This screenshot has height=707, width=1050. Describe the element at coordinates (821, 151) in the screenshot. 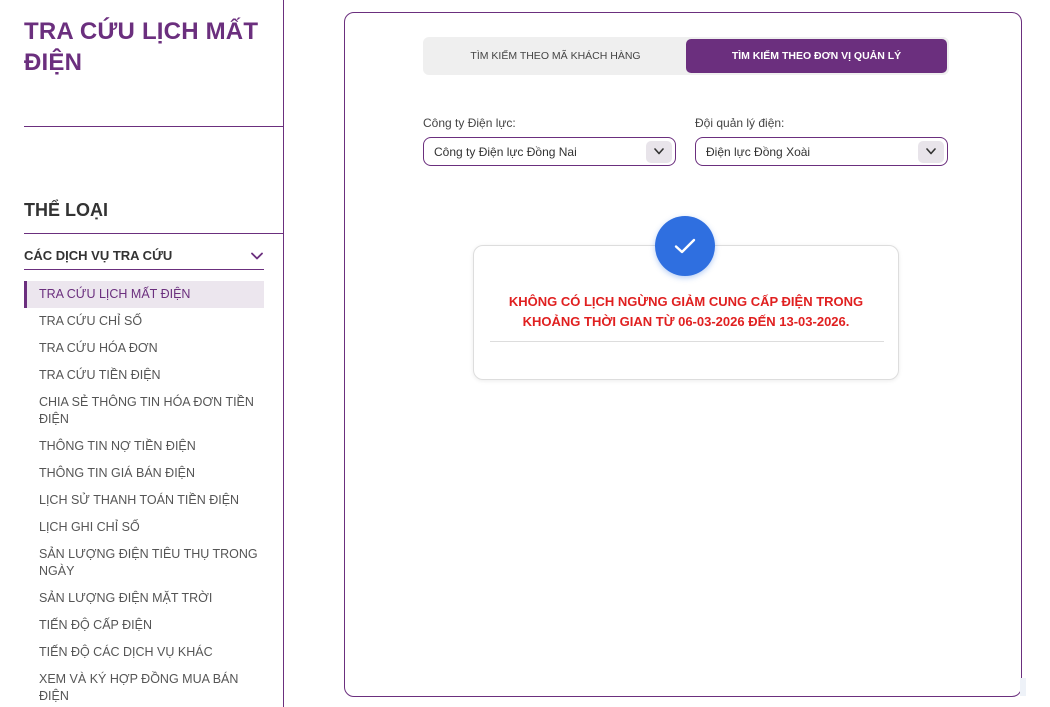

I see `team-select: Điện lực Đồng Xoài` at that location.